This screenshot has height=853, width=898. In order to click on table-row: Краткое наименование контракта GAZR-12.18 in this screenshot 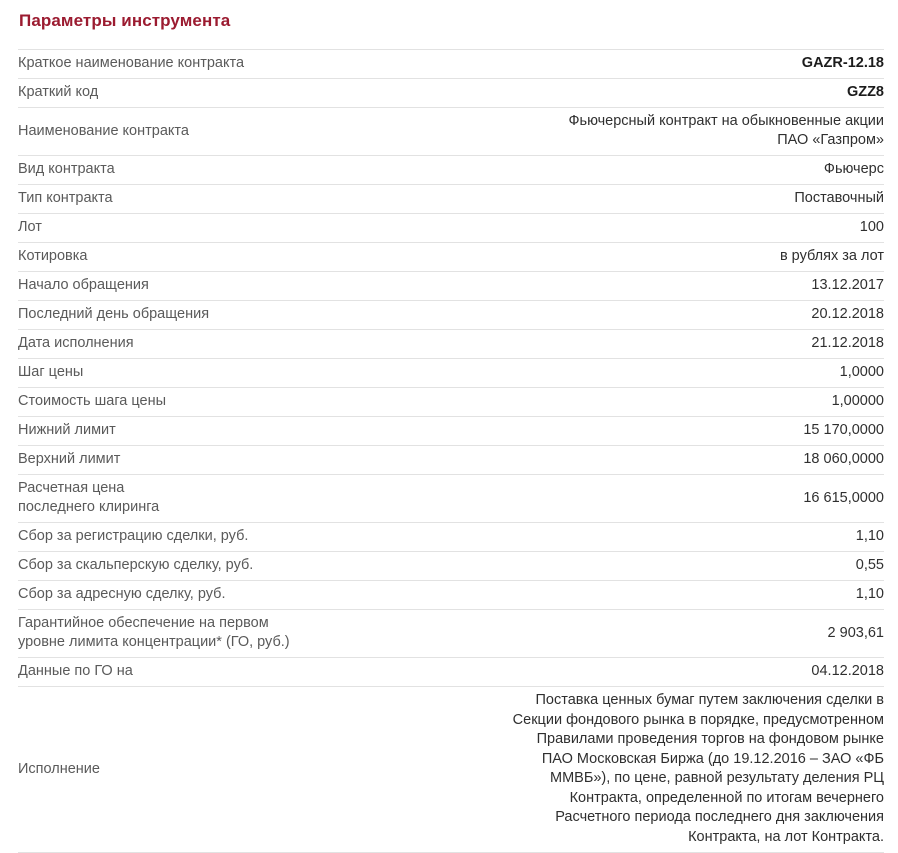, I will do `click(451, 64)`.